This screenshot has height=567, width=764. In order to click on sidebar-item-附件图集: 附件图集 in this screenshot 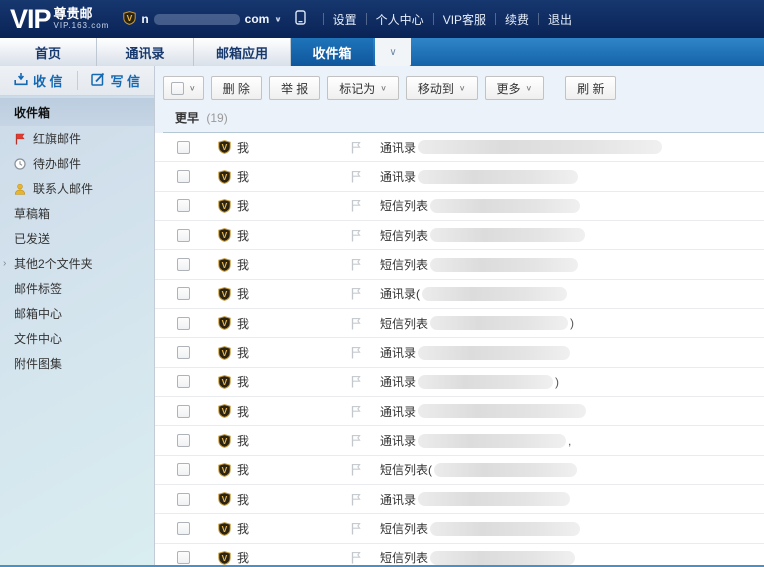, I will do `click(77, 363)`.